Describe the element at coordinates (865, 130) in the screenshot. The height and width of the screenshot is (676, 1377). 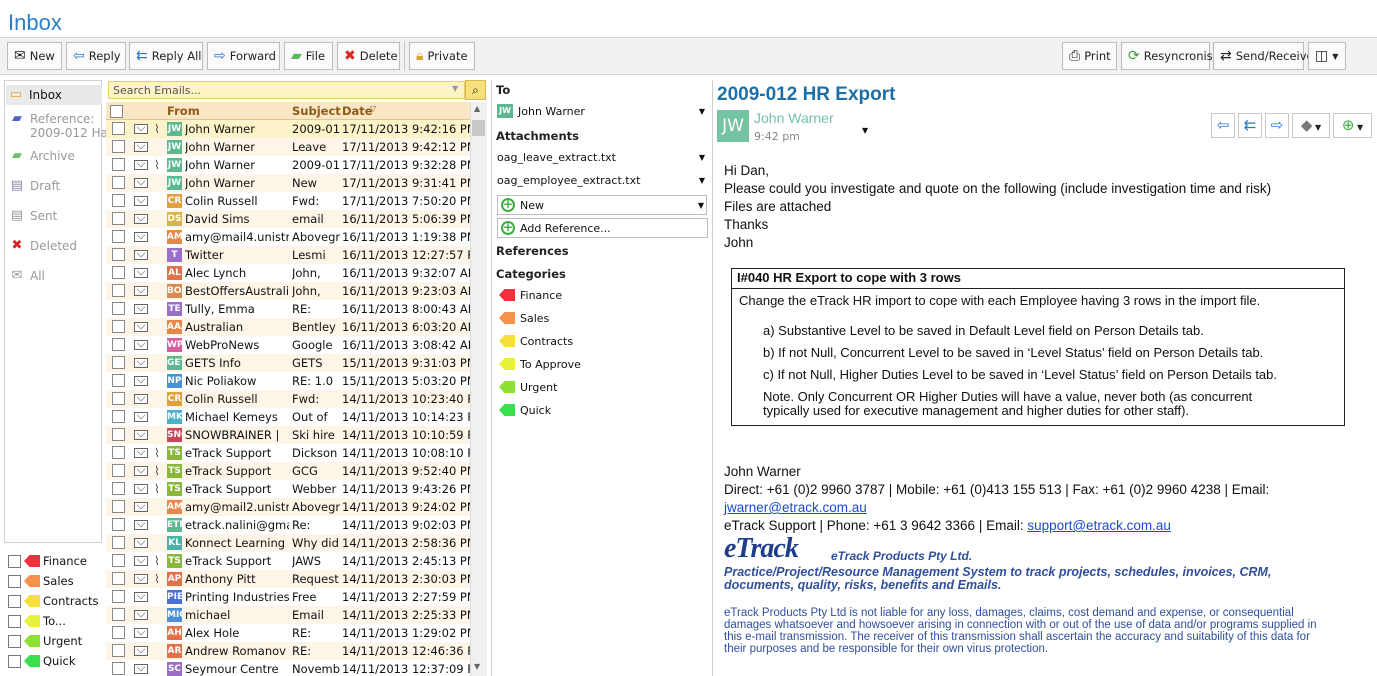
I see `chevron-down-icon: ▼` at that location.